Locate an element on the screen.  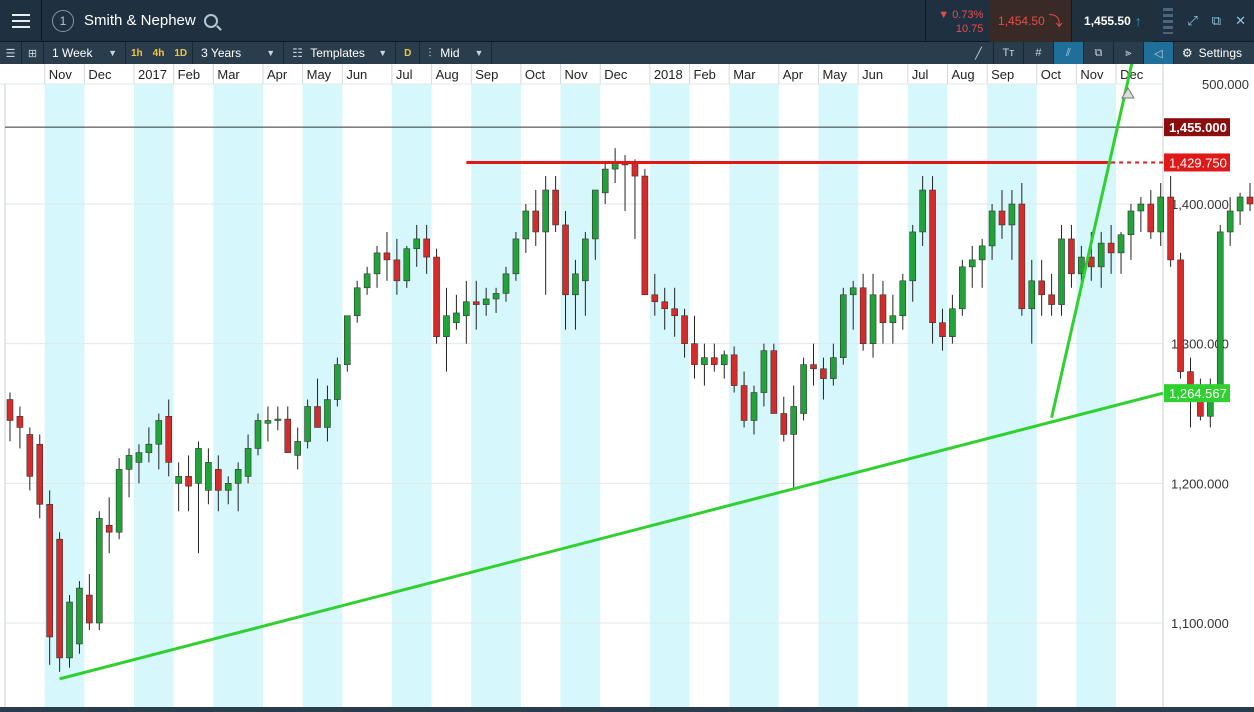
timeframe-4h: 4h is located at coordinates (159, 53).